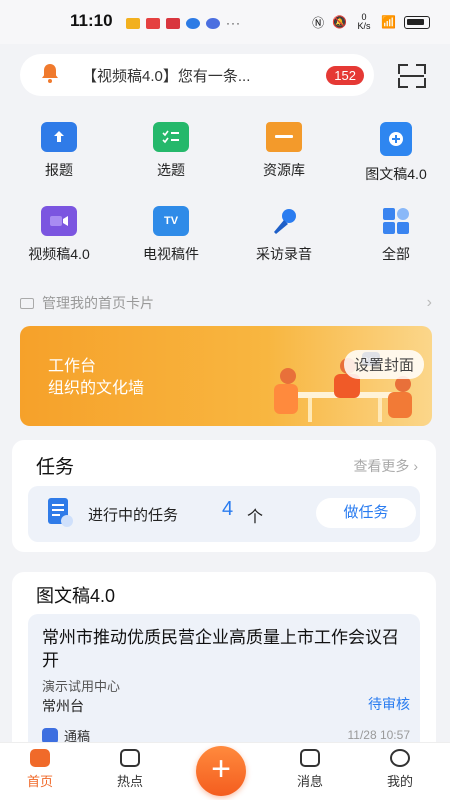 This screenshot has height=800, width=450. Describe the element at coordinates (98, 303) in the screenshot. I see `manage-cards-label: 管理我的首页卡片` at that location.